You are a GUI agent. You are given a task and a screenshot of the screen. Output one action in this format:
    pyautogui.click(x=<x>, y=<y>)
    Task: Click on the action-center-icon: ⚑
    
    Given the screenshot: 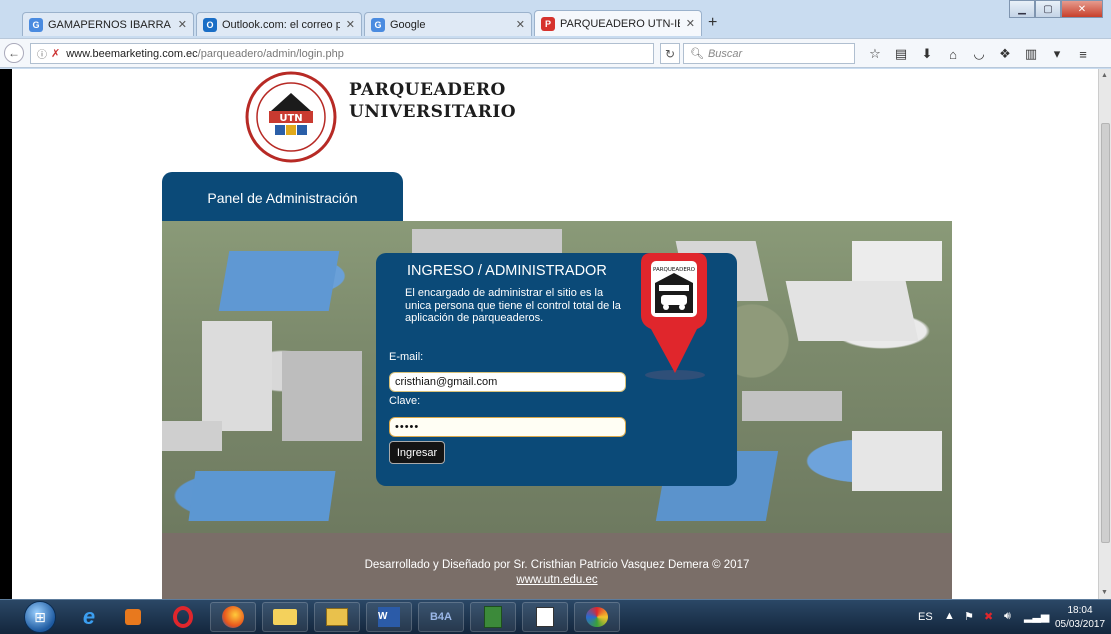 What is the action you would take?
    pyautogui.click(x=969, y=616)
    